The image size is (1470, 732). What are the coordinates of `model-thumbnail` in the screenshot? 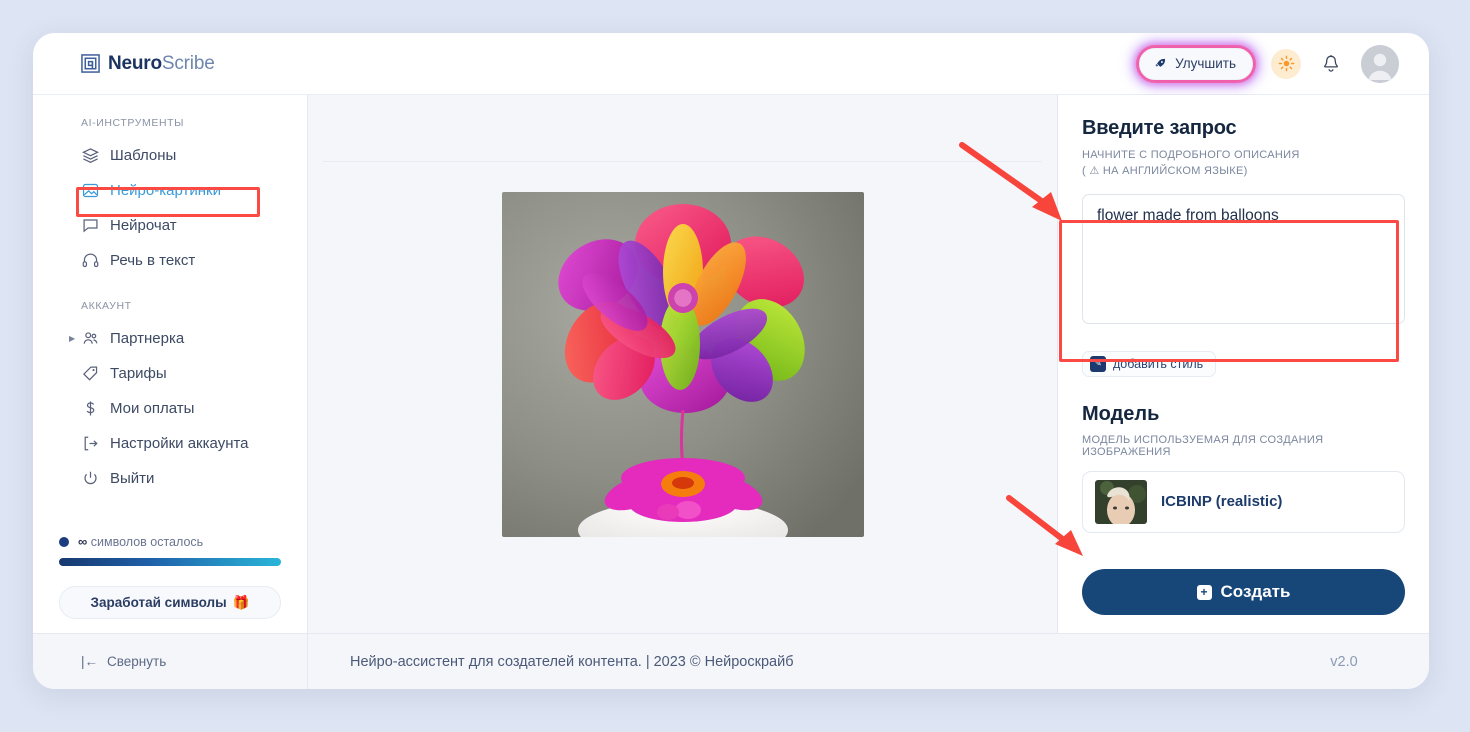 It's located at (1121, 501).